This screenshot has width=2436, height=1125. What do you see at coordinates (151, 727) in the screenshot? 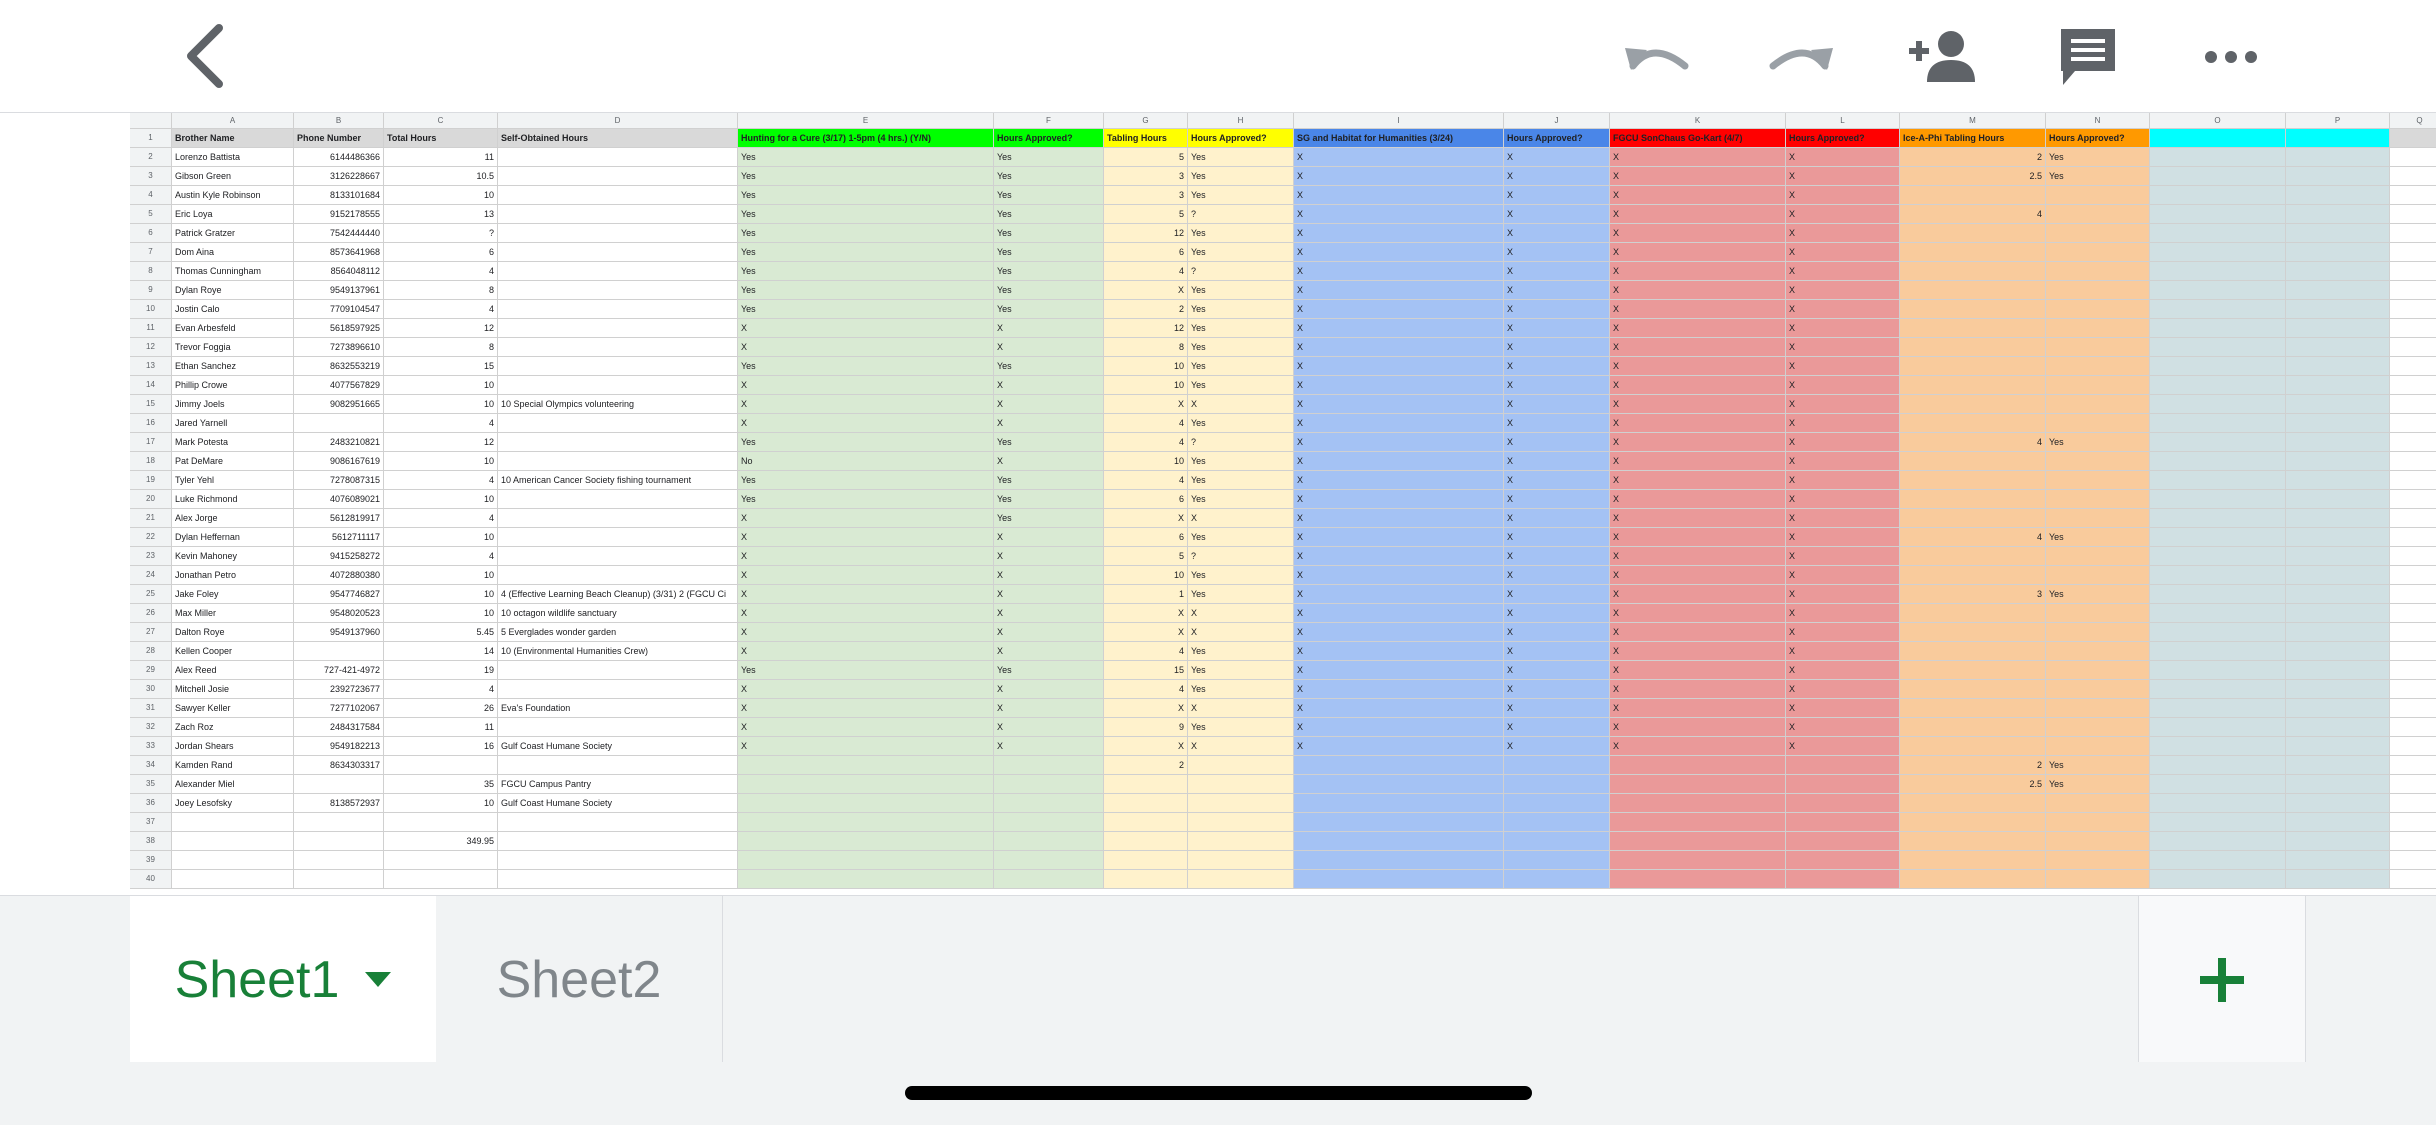
I see `row-number: 32` at bounding box center [151, 727].